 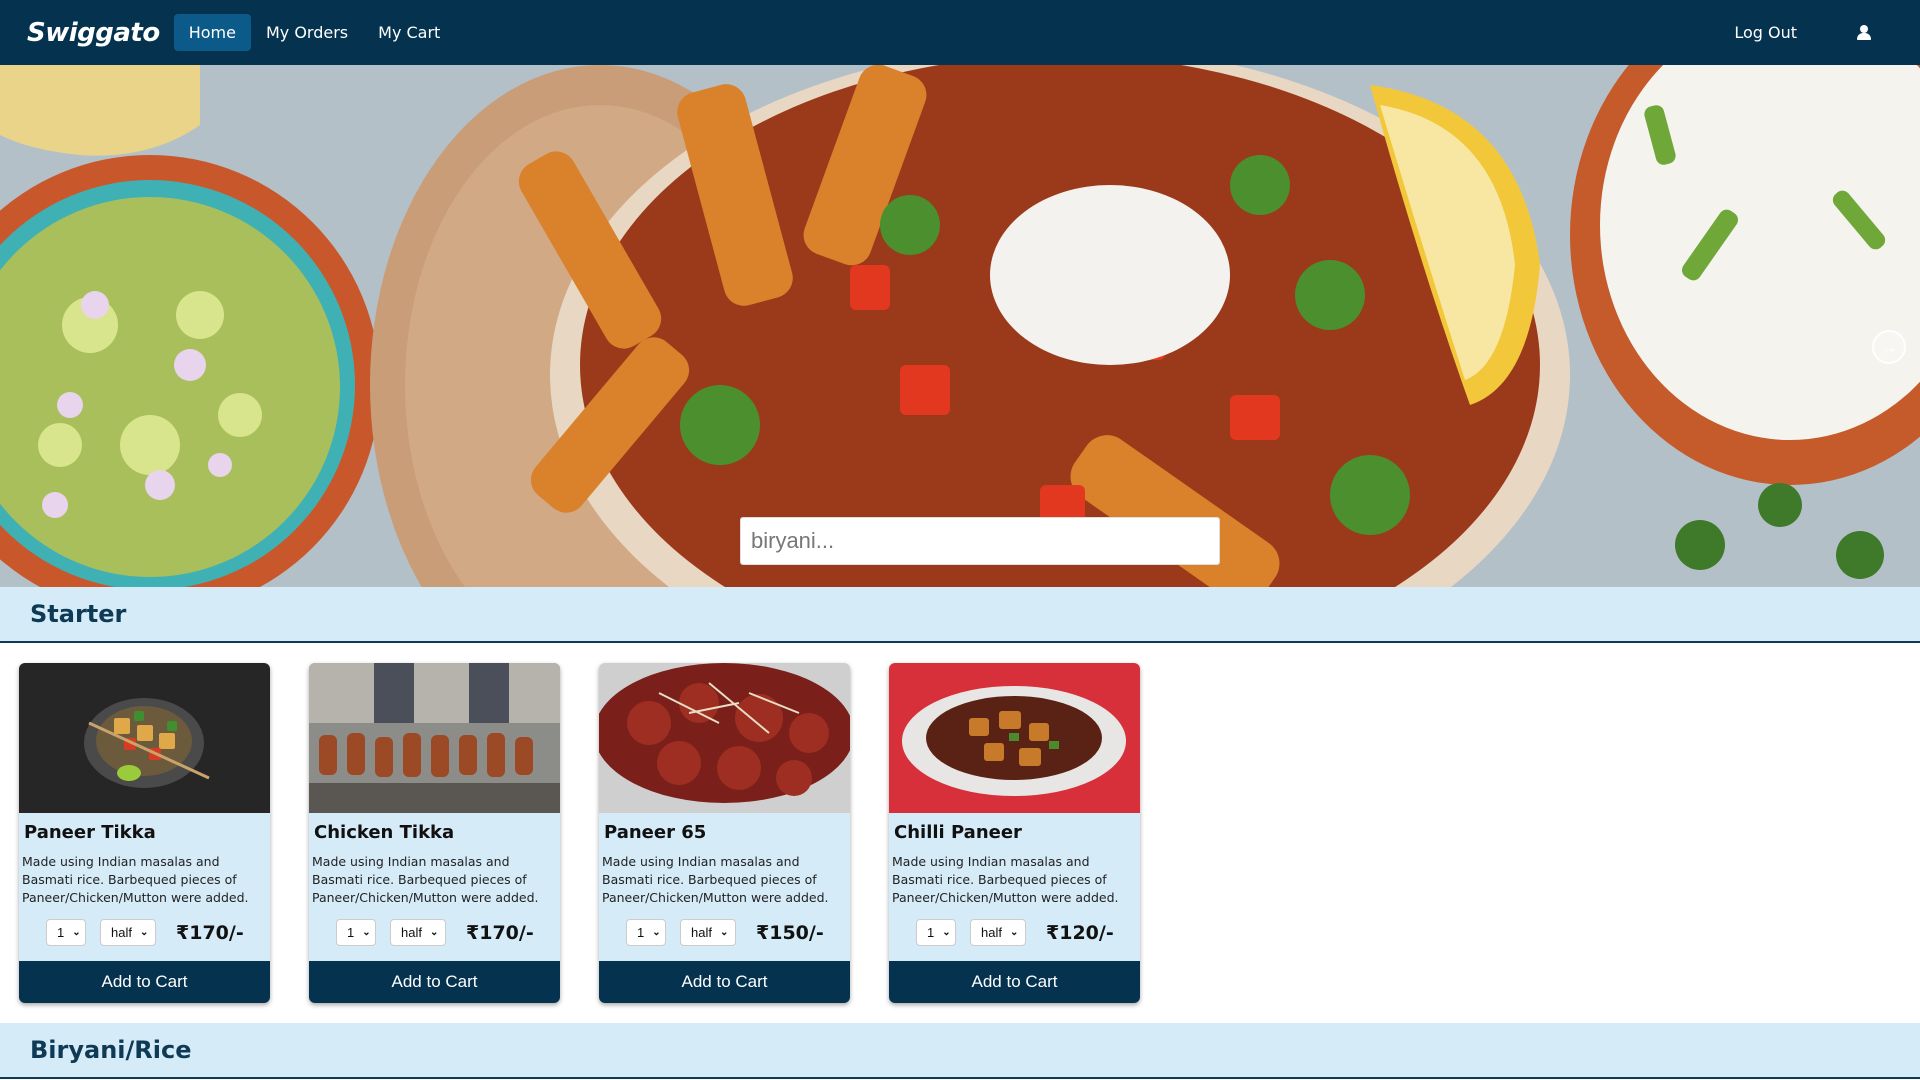 What do you see at coordinates (1080, 932) in the screenshot?
I see `price: ₹120/-` at bounding box center [1080, 932].